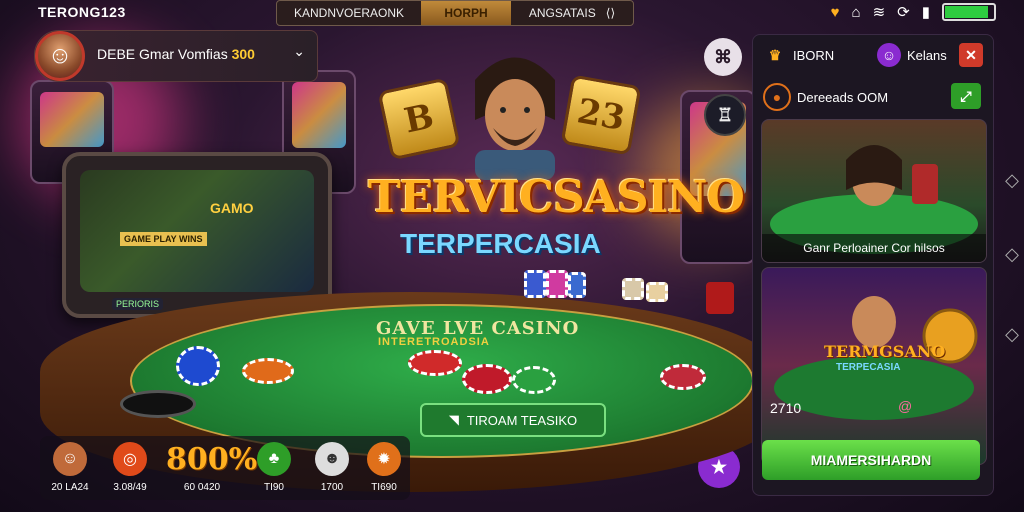 The width and height of the screenshot is (1024, 512). What do you see at coordinates (777, 97) in the screenshot?
I see `coin-icon: ●` at bounding box center [777, 97].